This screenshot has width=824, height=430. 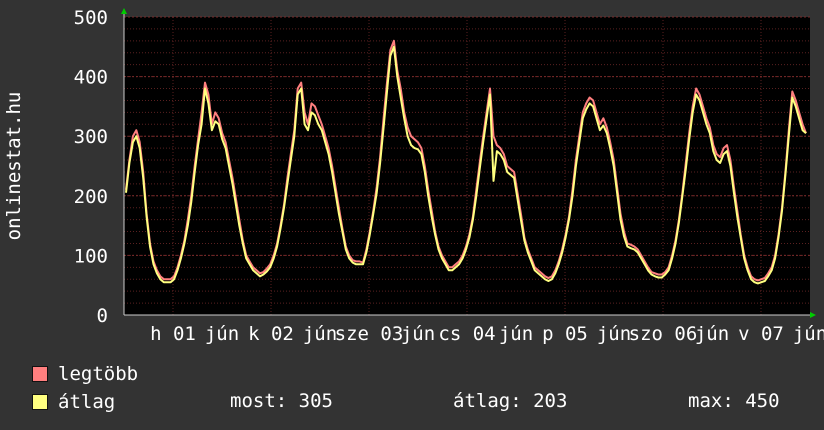 I want to click on x-tick-label: k 02, so click(x=271, y=334).